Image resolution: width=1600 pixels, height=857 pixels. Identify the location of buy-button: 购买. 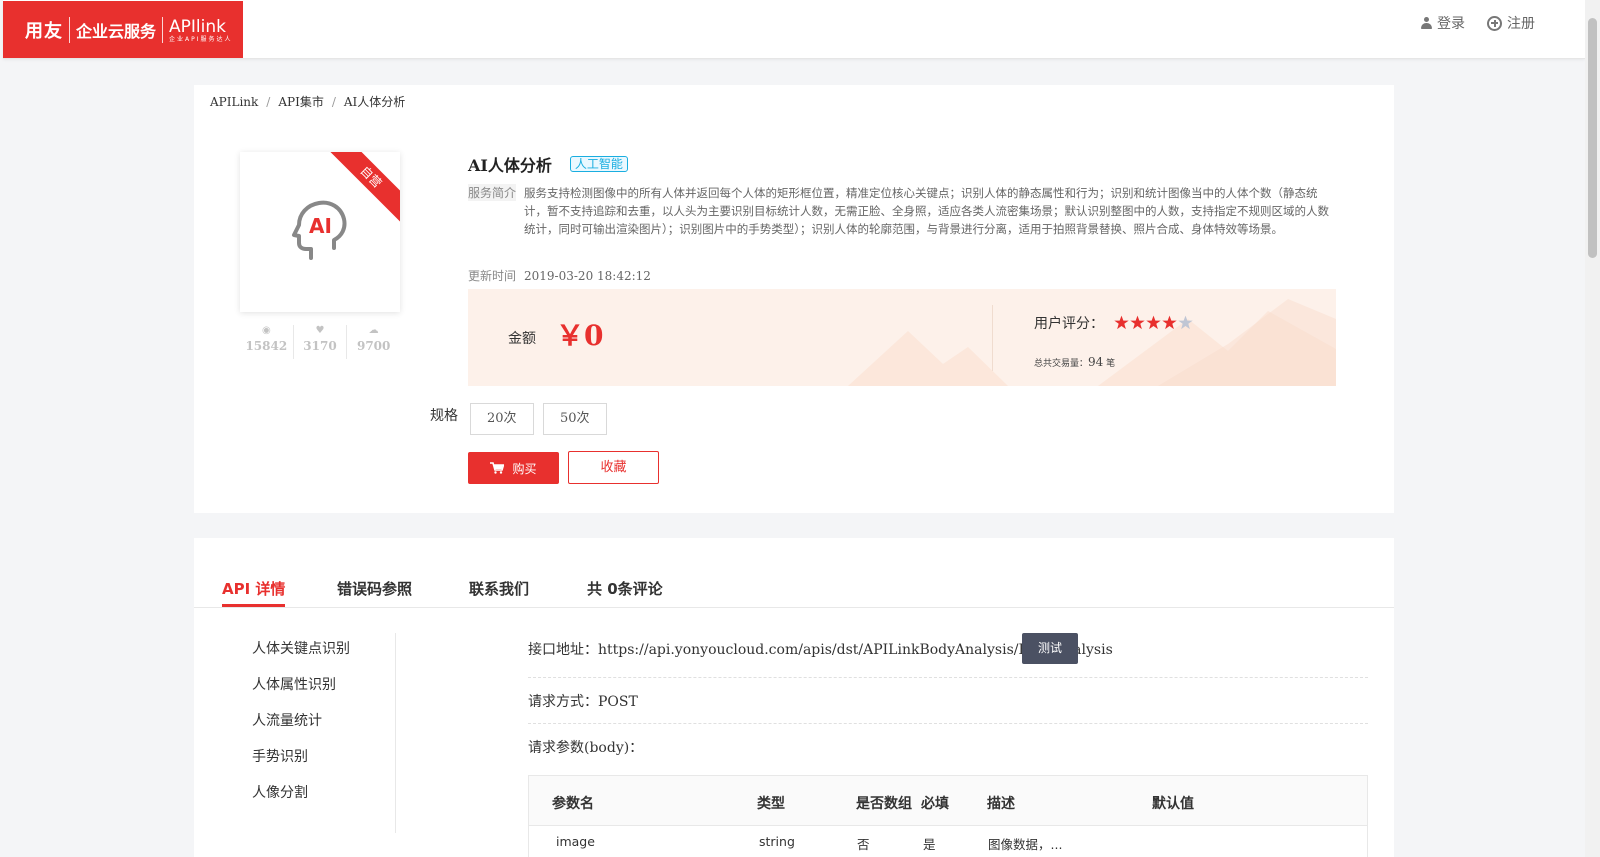
(513, 468).